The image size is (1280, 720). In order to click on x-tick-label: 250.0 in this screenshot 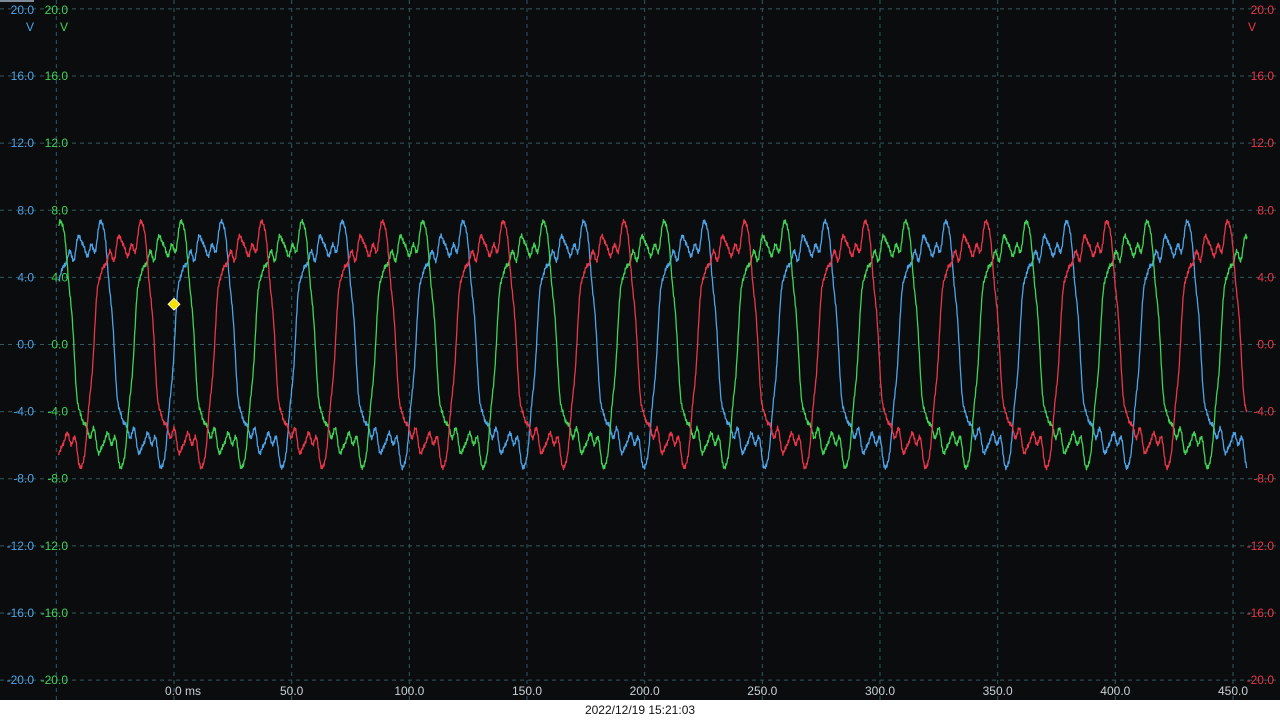, I will do `click(762, 691)`.